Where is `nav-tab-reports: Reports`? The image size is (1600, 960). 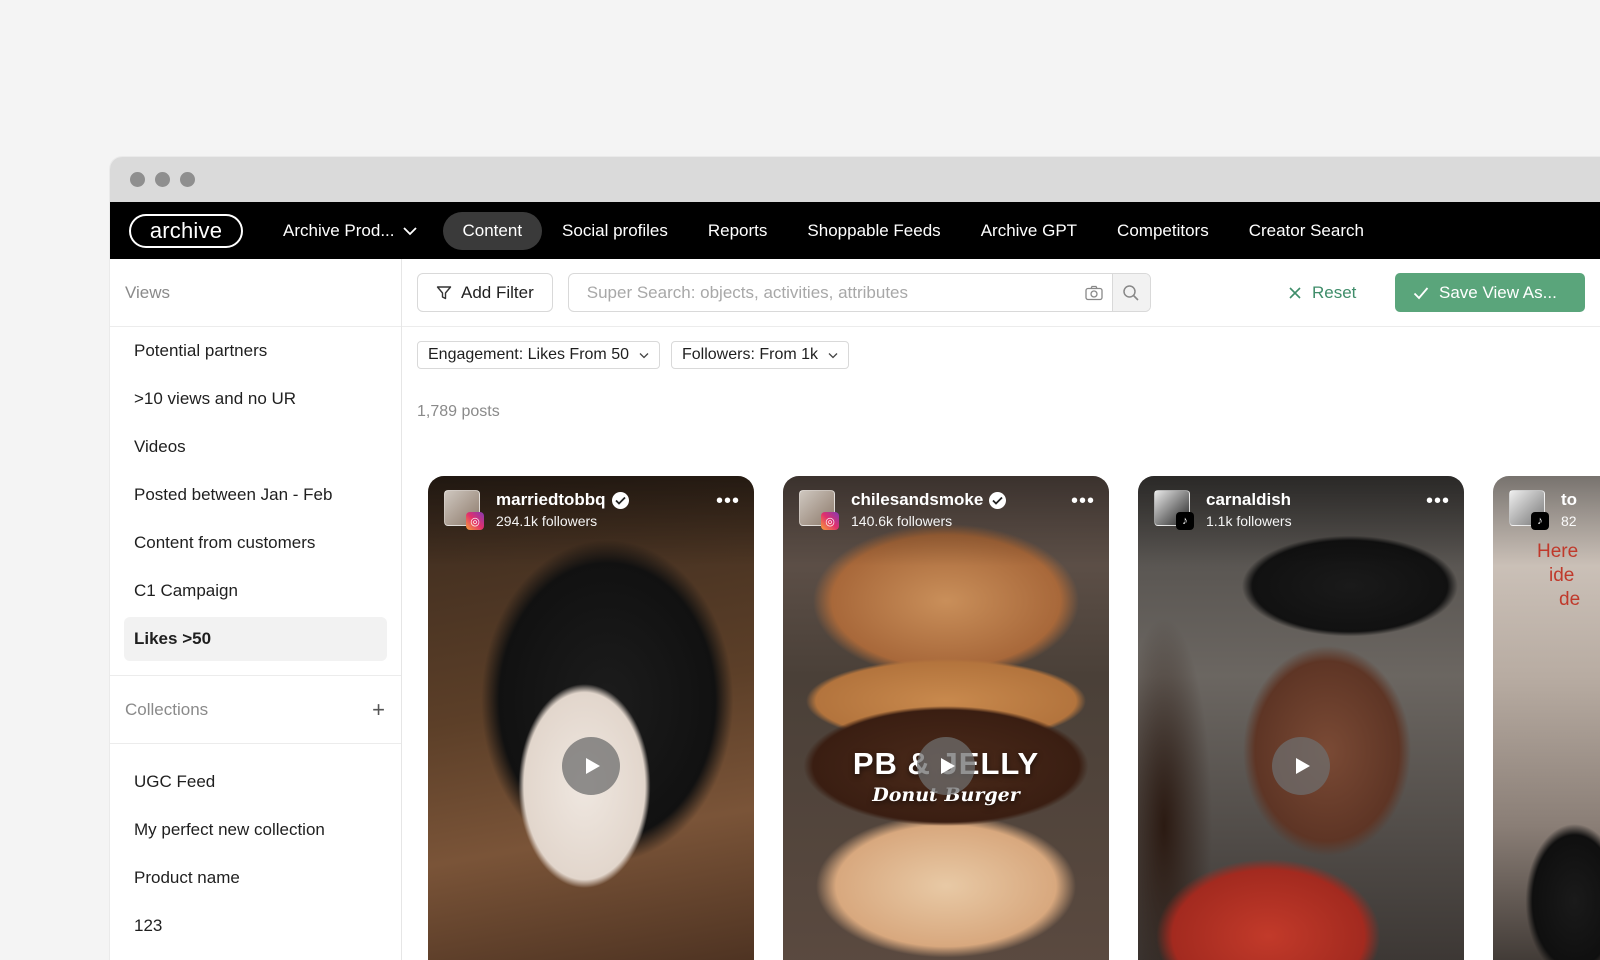 nav-tab-reports: Reports is located at coordinates (738, 231).